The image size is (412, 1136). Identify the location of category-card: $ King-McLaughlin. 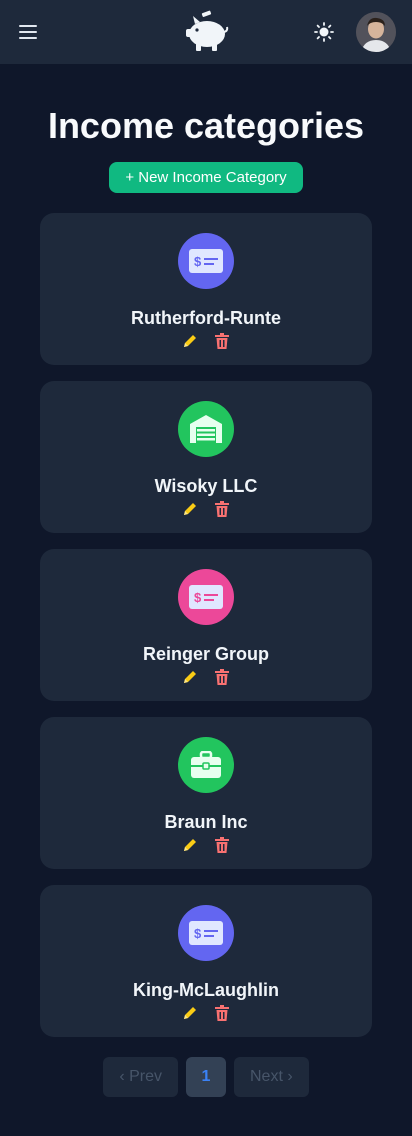
(206, 961).